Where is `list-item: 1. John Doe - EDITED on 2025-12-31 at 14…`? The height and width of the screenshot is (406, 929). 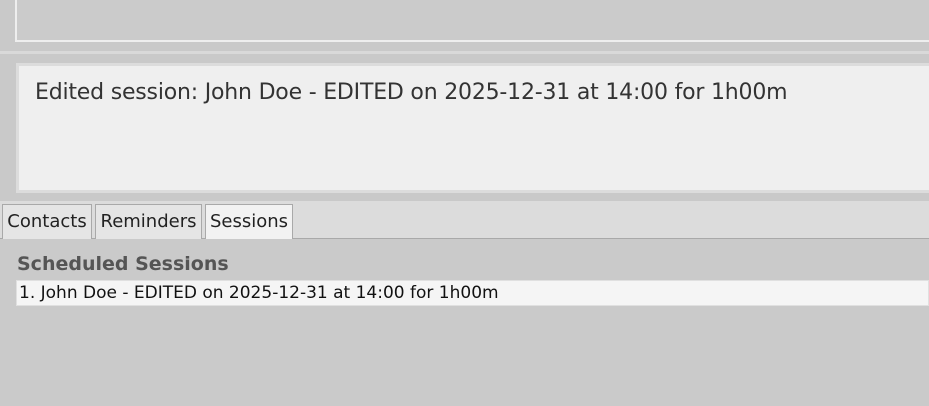
list-item: 1. John Doe - EDITED on 2025-12-31 at 14… is located at coordinates (259, 293).